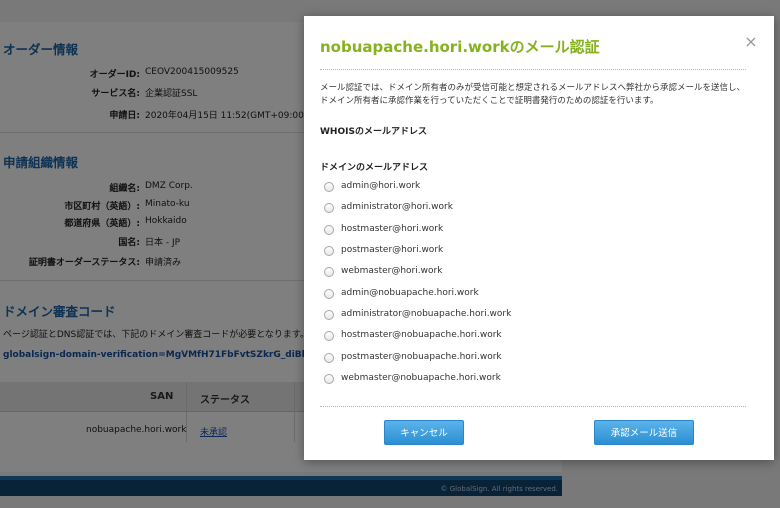  I want to click on domain-email-header: ドメインのメールアドレス, so click(374, 168).